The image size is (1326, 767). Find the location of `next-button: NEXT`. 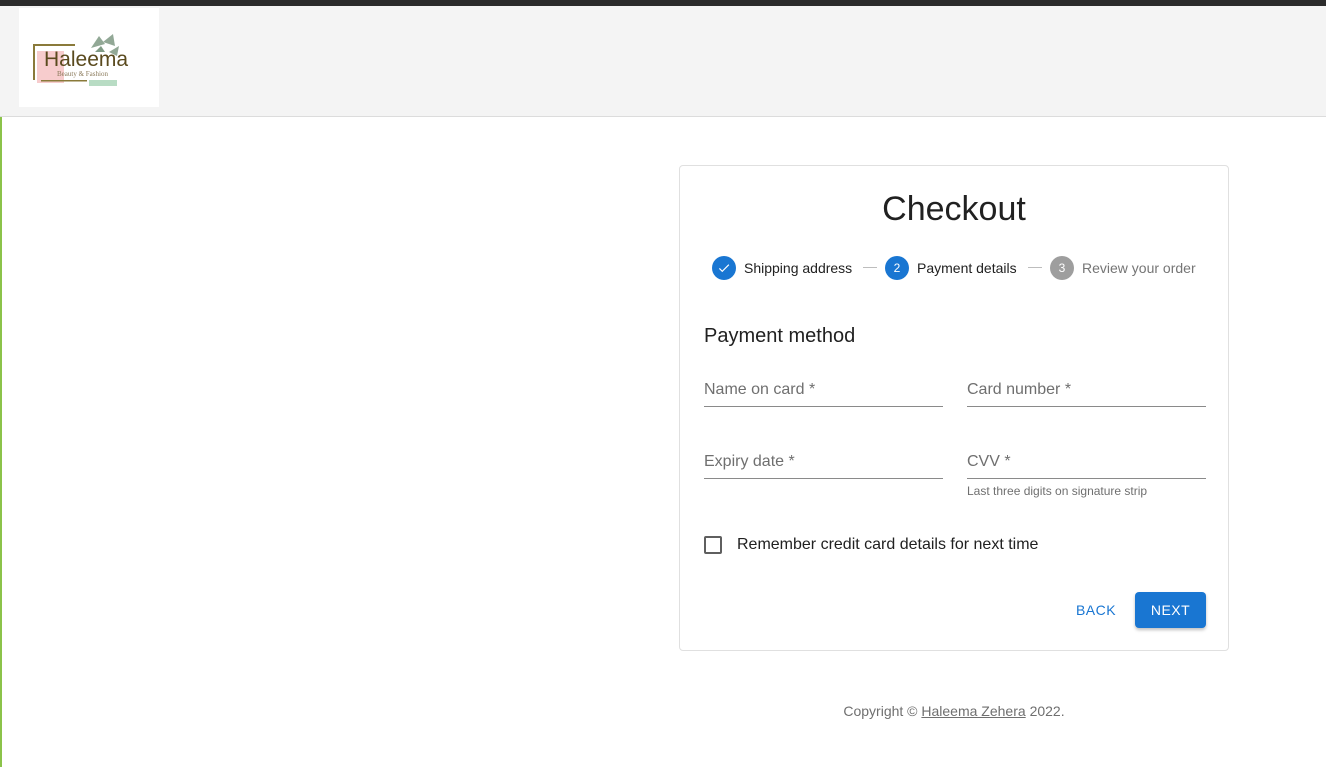

next-button: NEXT is located at coordinates (1170, 610).